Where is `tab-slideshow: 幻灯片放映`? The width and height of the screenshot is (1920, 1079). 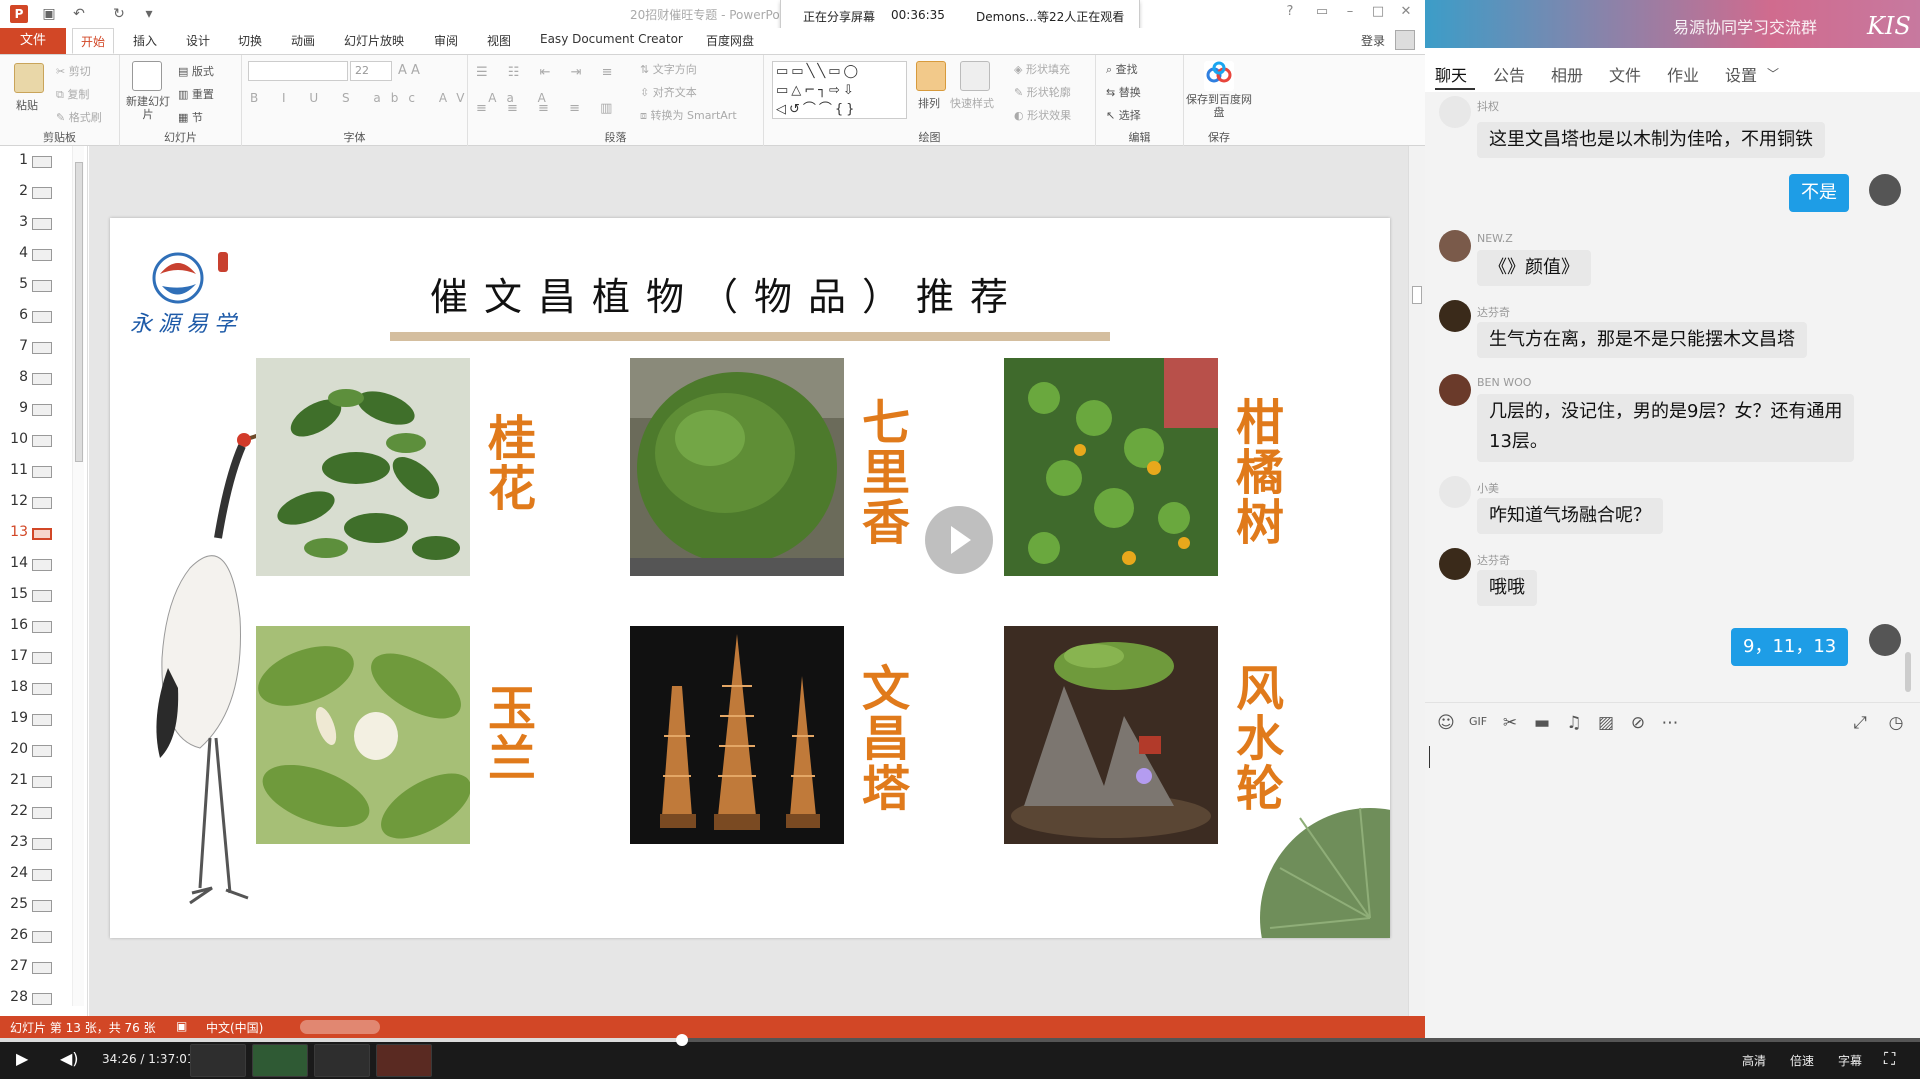 tab-slideshow: 幻灯片放映 is located at coordinates (374, 40).